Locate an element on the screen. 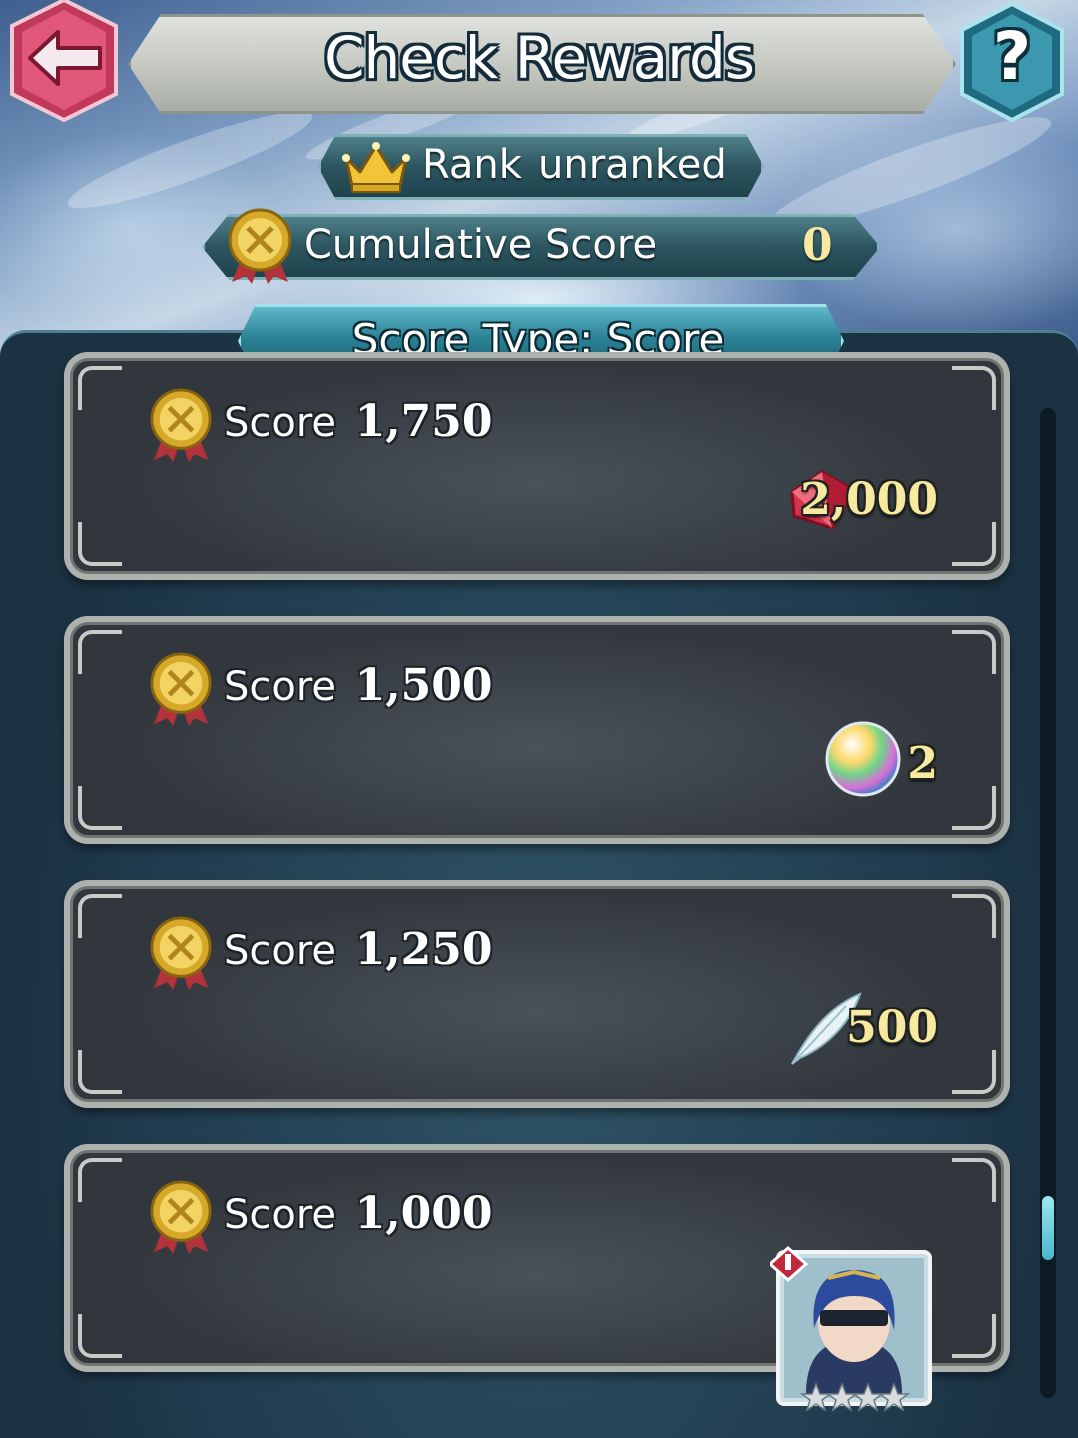  reward-amount: 2 is located at coordinates (922, 763).